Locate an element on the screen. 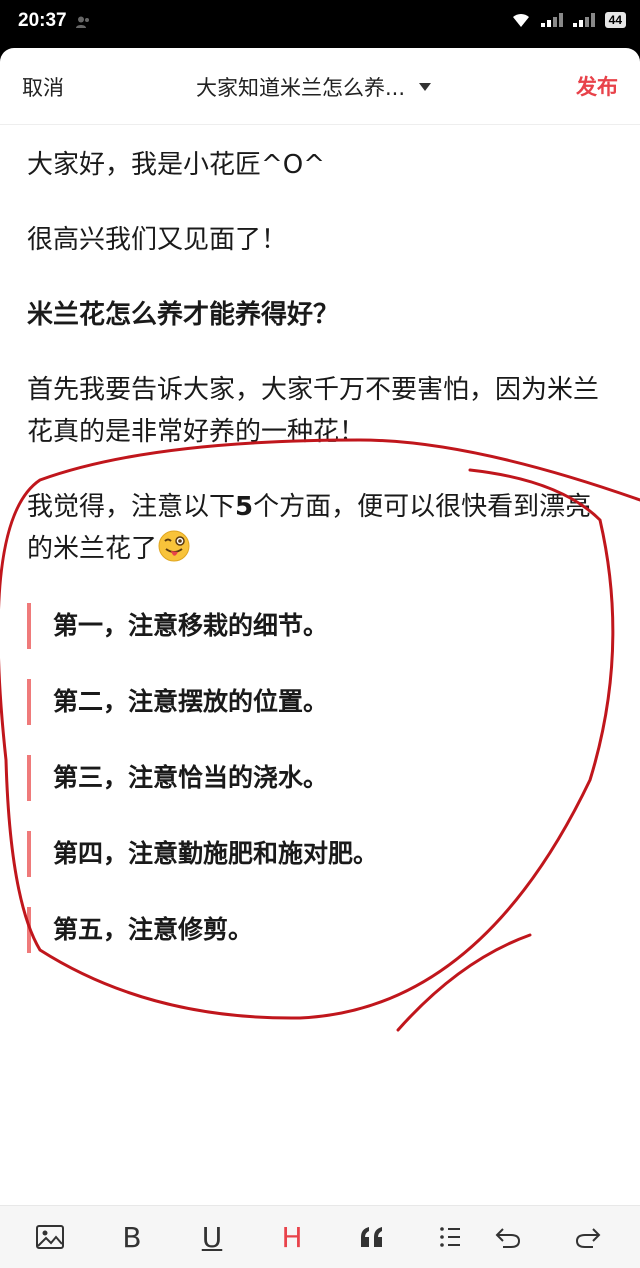  signal-icon is located at coordinates (551, 20).